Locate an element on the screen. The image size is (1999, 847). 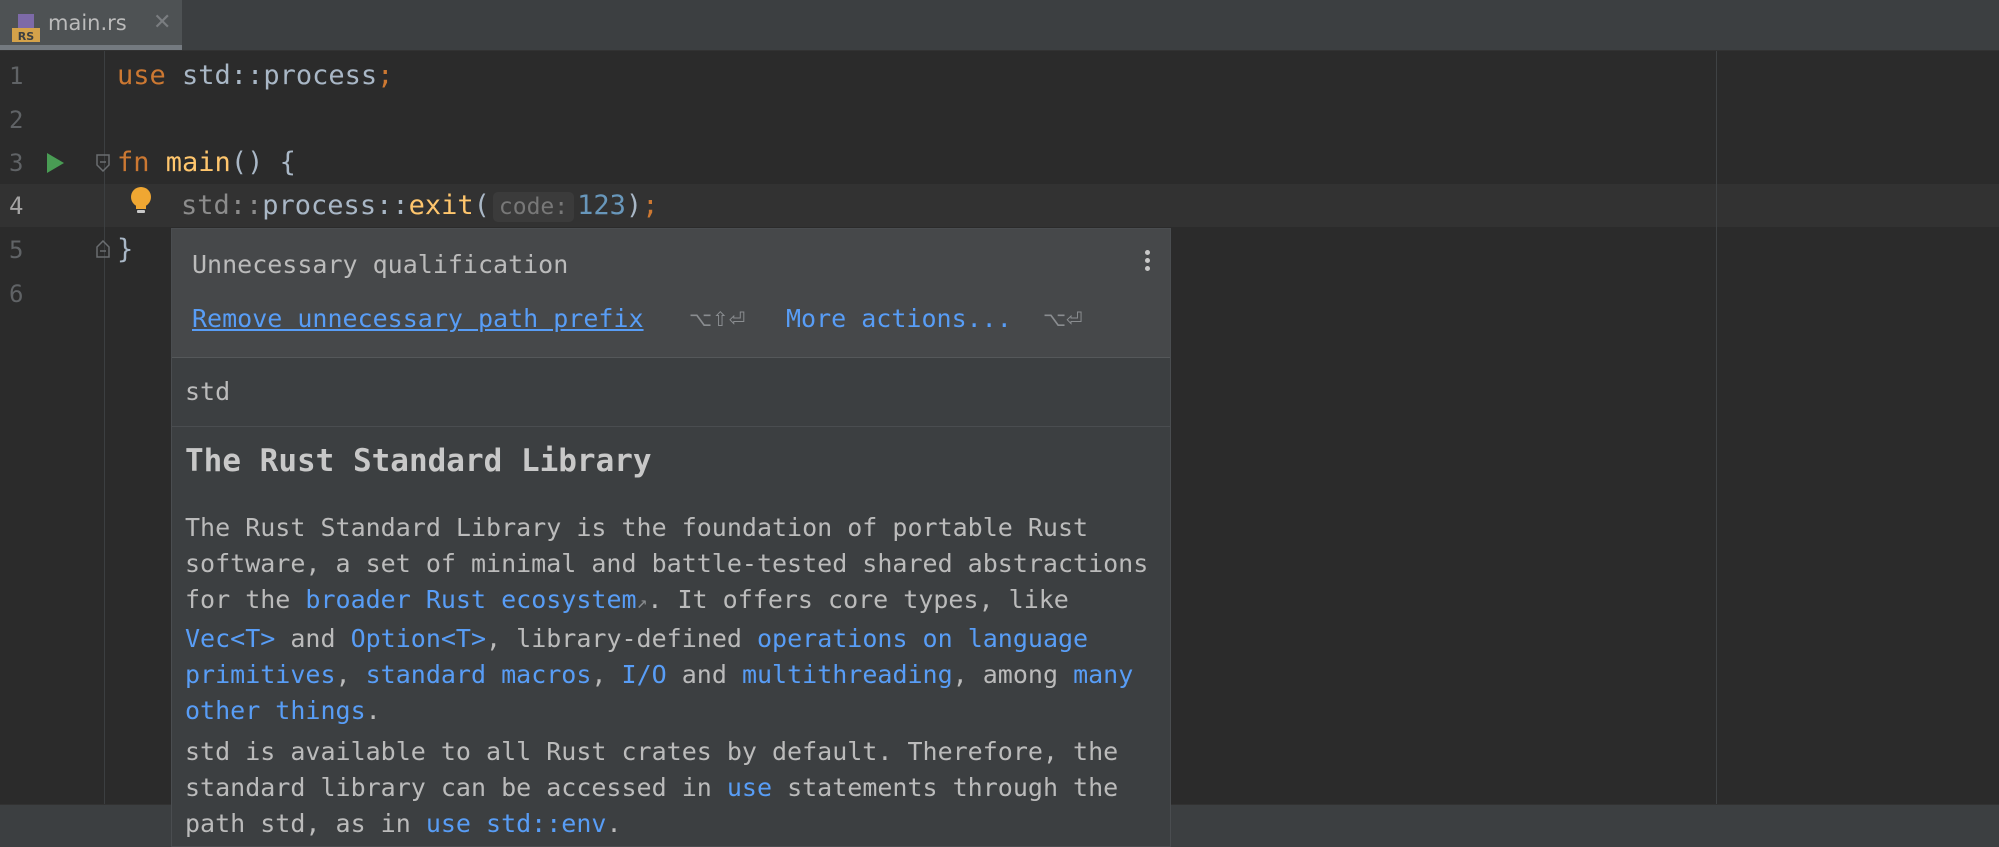
line-number: 4 is located at coordinates (16, 206).